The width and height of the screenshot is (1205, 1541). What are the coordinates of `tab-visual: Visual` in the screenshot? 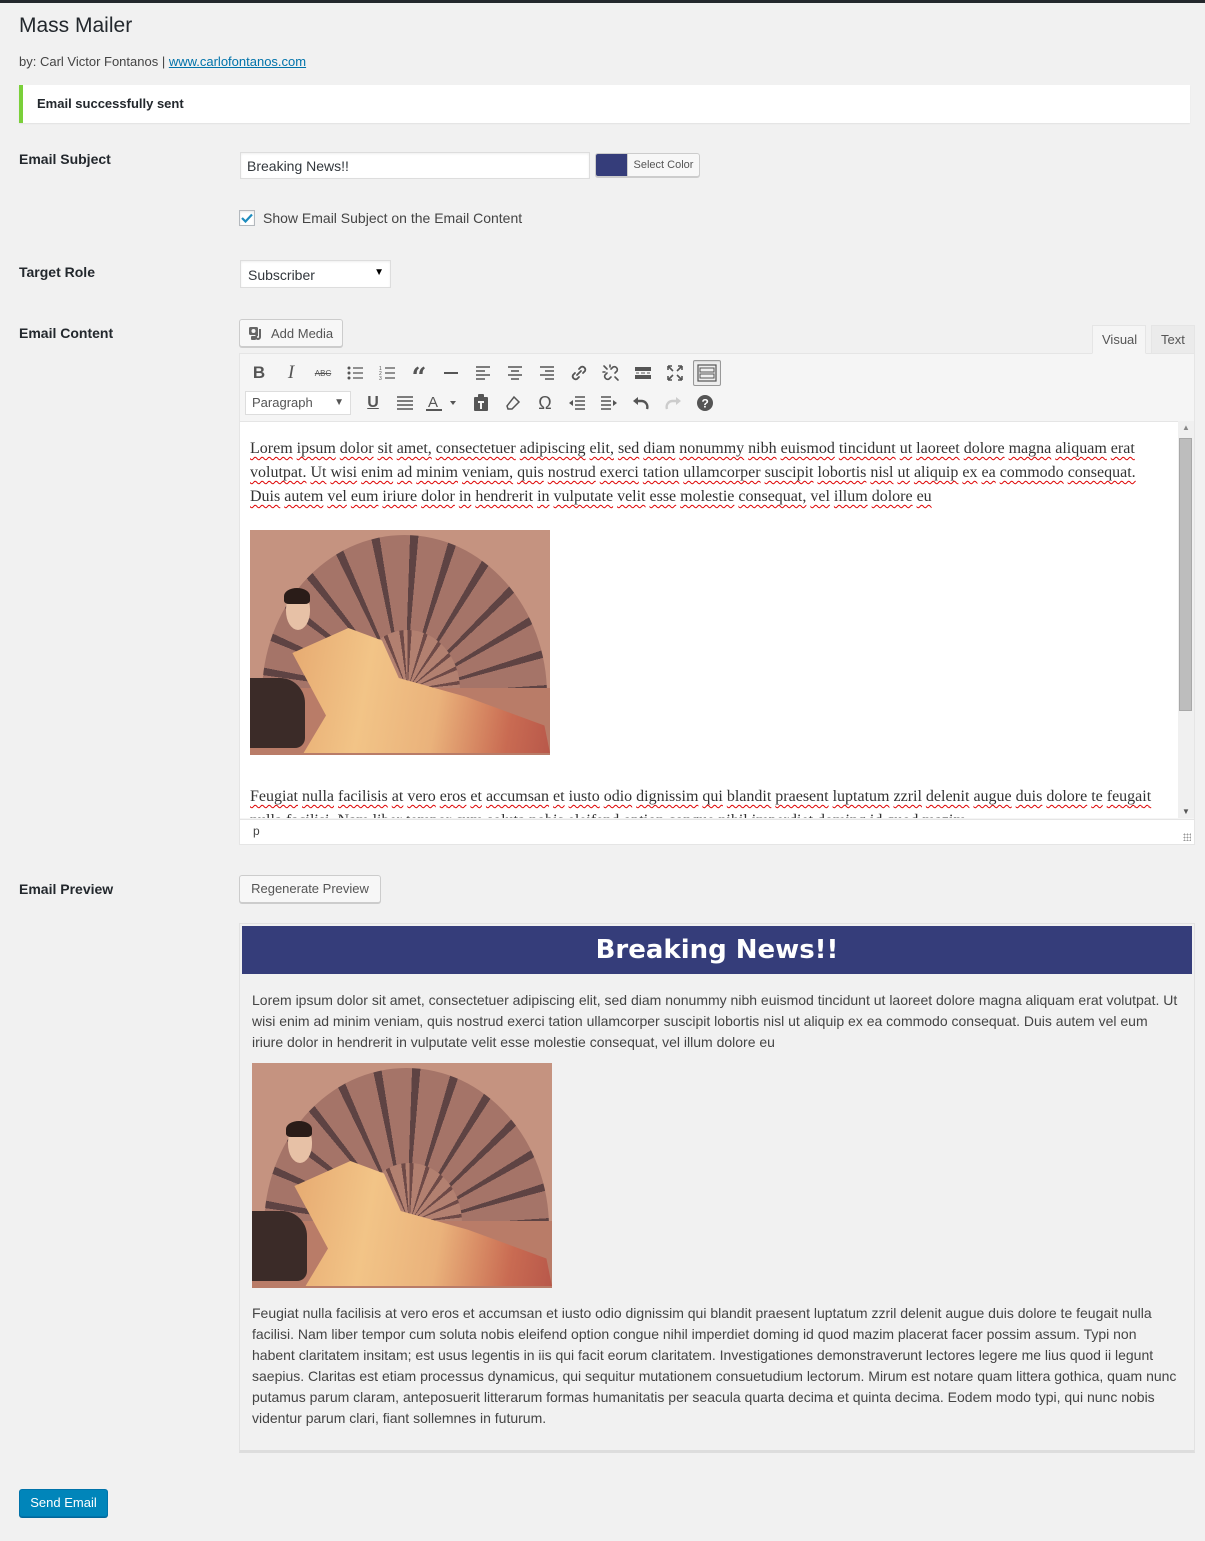 It's located at (1119, 339).